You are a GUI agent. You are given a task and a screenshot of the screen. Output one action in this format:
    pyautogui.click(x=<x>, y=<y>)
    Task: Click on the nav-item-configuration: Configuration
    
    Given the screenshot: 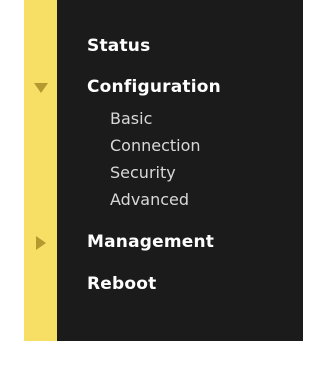 What is the action you would take?
    pyautogui.click(x=154, y=87)
    